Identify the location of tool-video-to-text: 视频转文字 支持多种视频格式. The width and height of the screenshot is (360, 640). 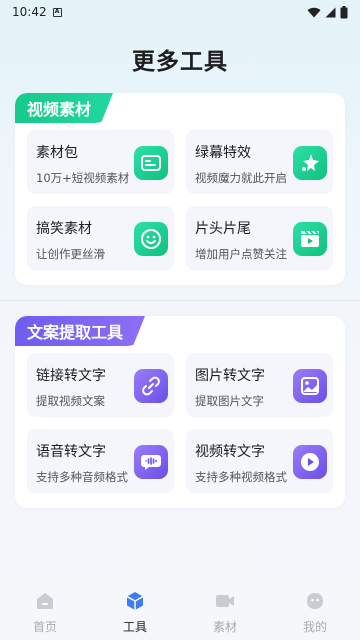
(259, 461).